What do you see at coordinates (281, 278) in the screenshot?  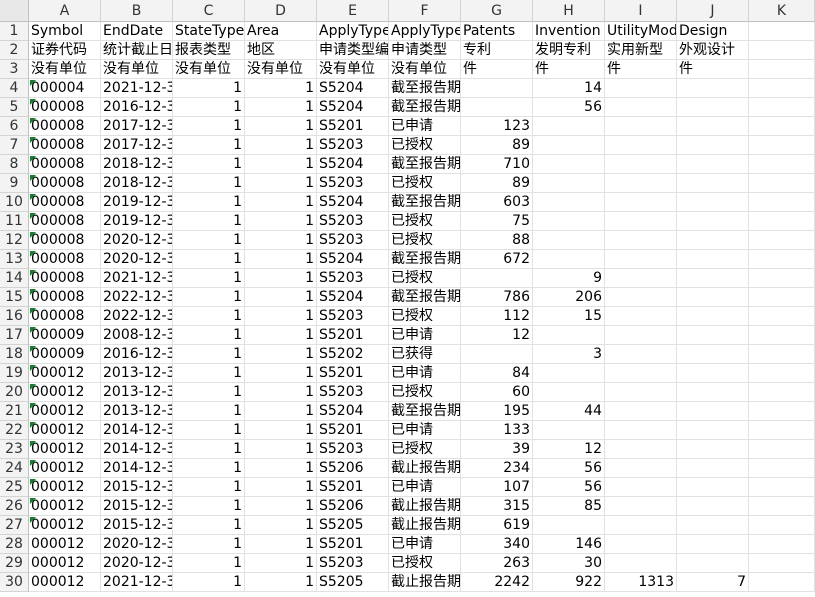 I see `cell-d14: 1` at bounding box center [281, 278].